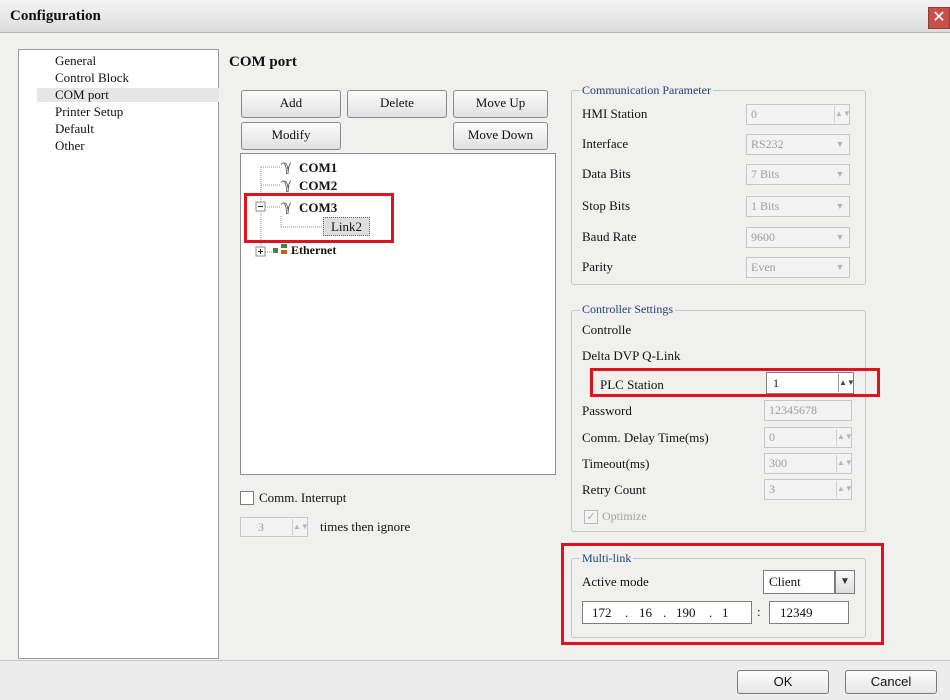  I want to click on communication-parameter-legend: Communication Parameter, so click(646, 90).